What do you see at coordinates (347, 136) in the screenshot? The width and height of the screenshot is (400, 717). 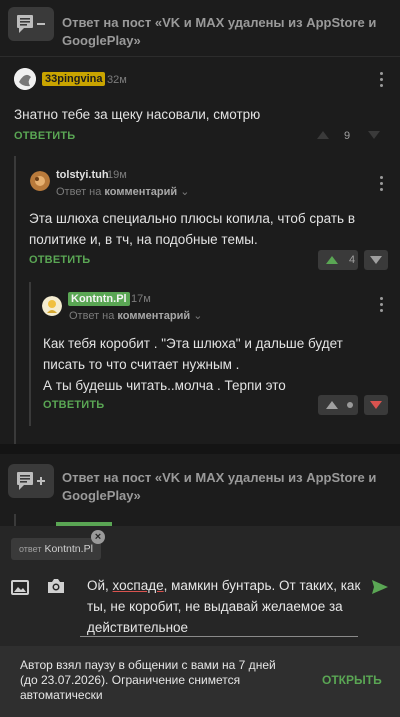 I see `vote-count: 9` at bounding box center [347, 136].